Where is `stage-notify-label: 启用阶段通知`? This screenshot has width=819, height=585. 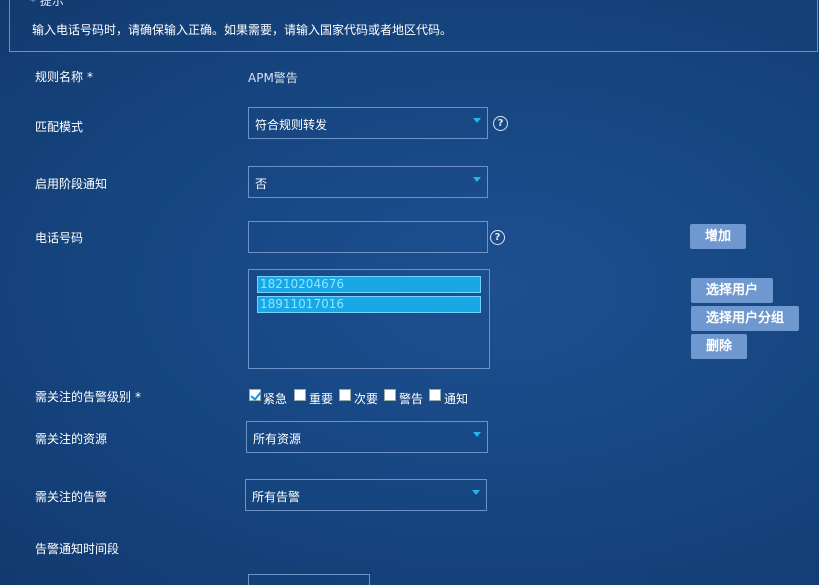 stage-notify-label: 启用阶段通知 is located at coordinates (71, 184).